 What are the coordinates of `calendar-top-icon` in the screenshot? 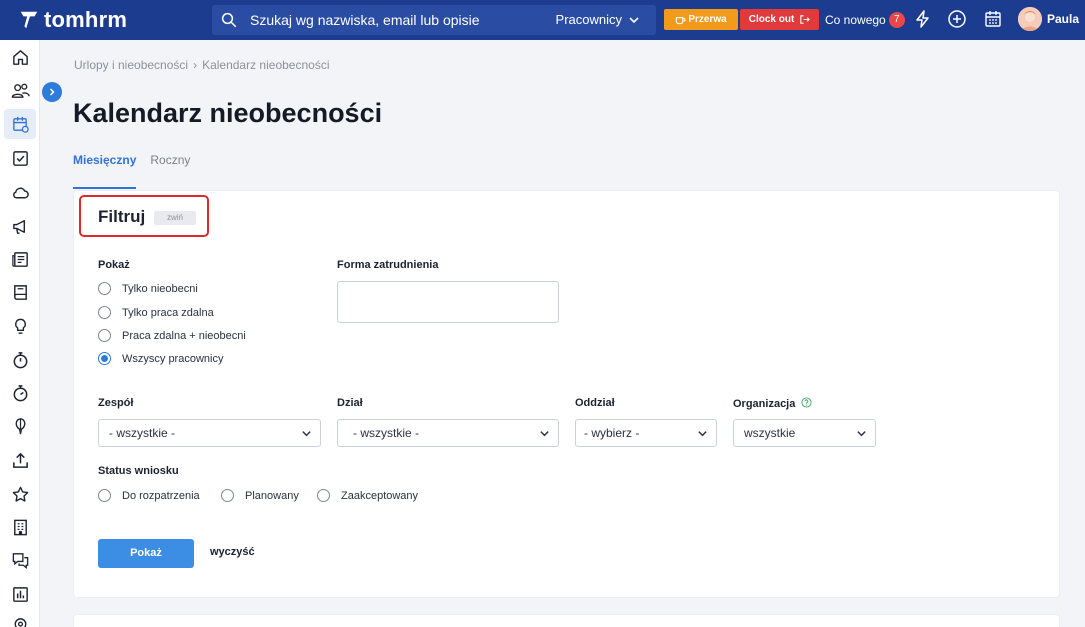 It's located at (993, 19).